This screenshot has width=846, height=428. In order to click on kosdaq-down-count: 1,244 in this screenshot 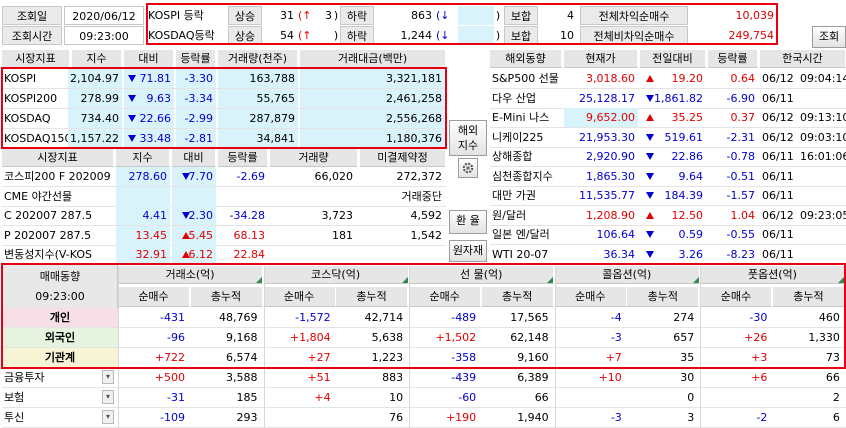, I will do `click(416, 35)`.